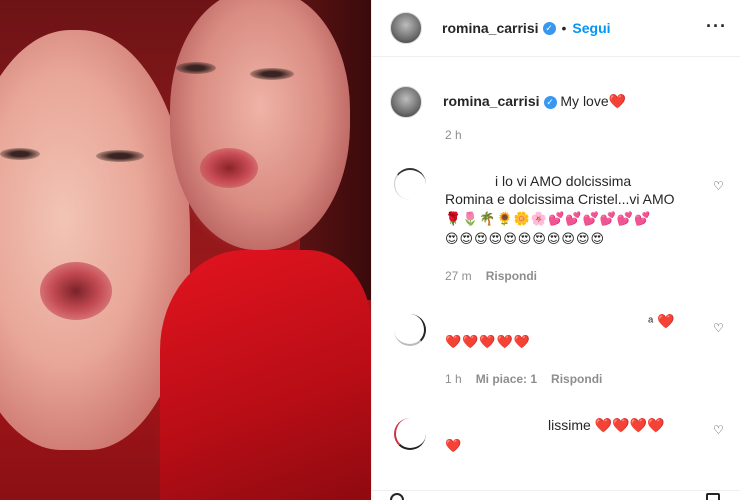 The image size is (740, 500). Describe the element at coordinates (591, 28) in the screenshot. I see `follow-button: Segui` at that location.